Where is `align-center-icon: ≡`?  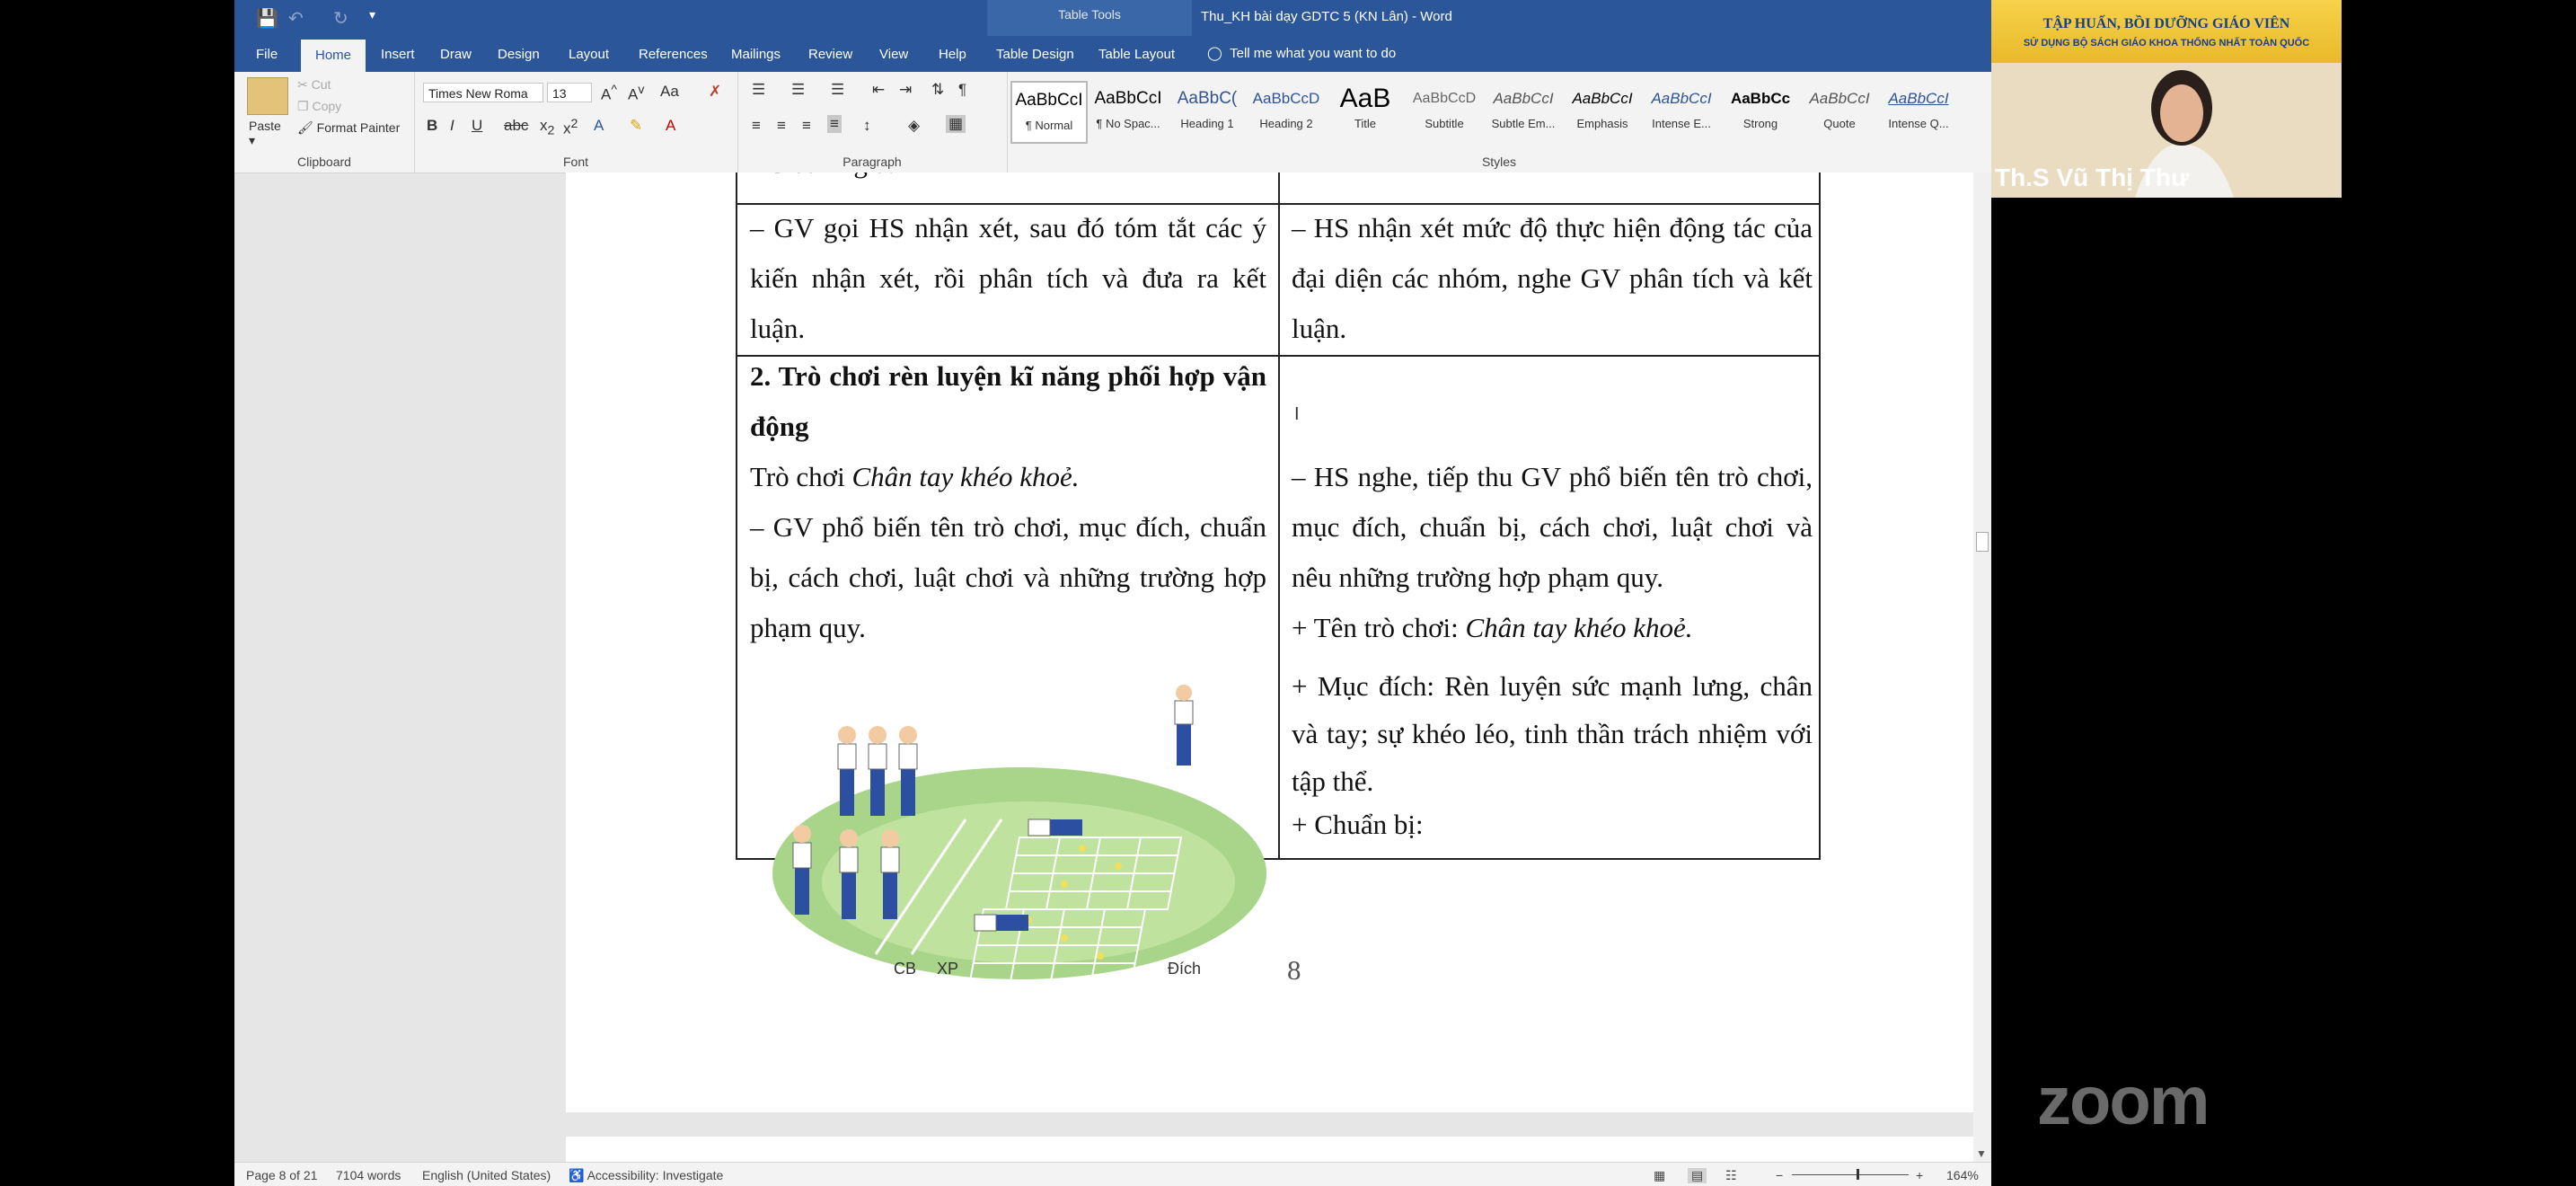
align-center-icon: ≡ is located at coordinates (781, 126).